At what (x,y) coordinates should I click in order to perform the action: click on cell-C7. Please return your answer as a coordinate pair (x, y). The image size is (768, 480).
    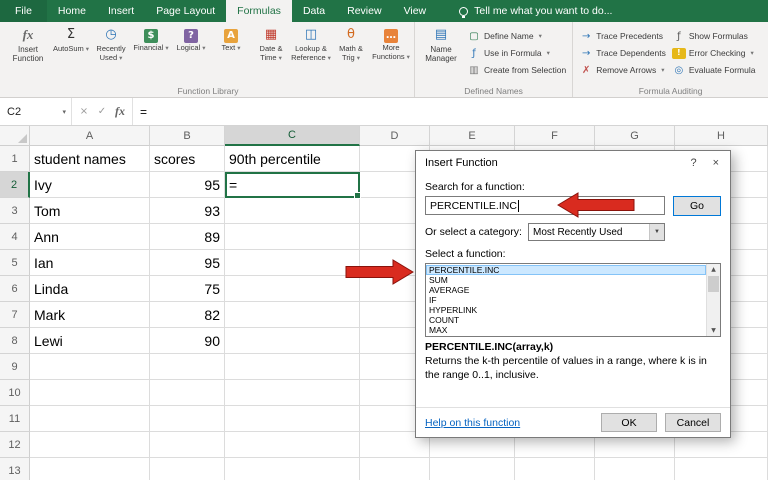
    Looking at the image, I should click on (292, 315).